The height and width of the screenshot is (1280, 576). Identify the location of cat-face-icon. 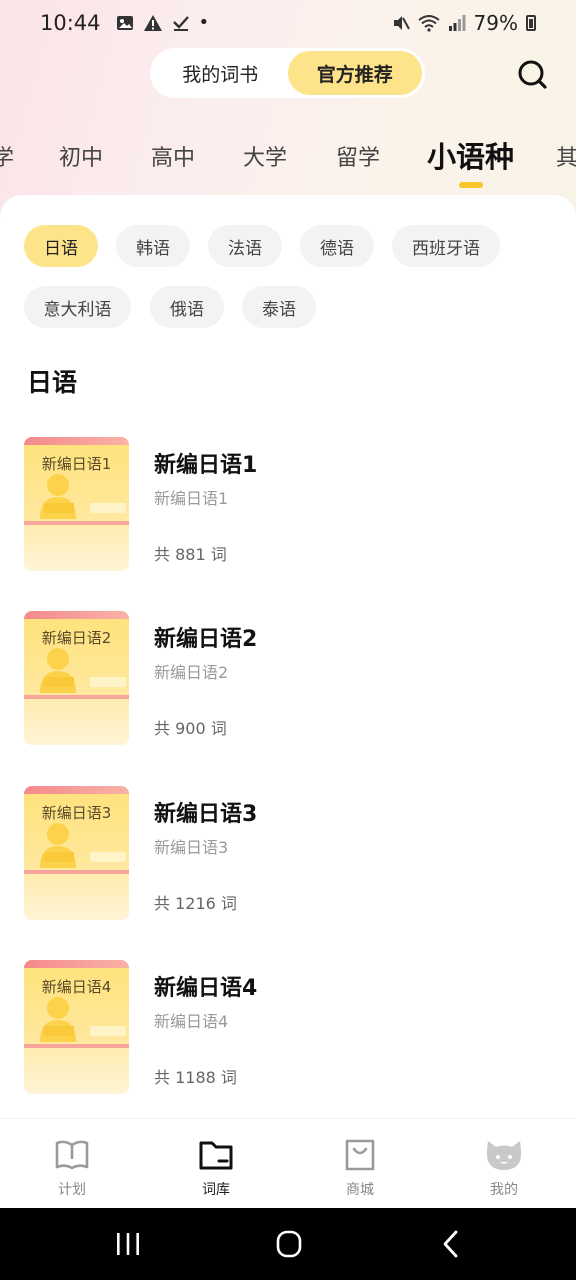
(504, 1155).